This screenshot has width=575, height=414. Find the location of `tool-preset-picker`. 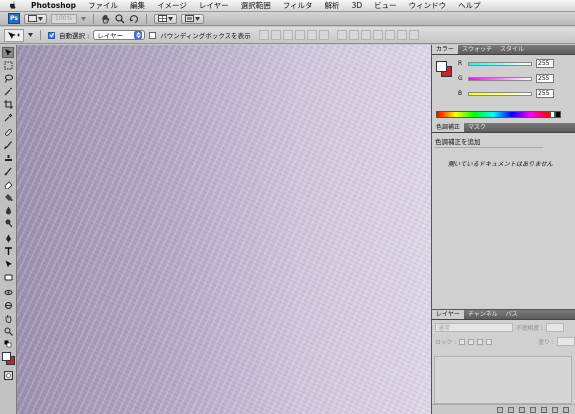

tool-preset-picker is located at coordinates (14, 35).